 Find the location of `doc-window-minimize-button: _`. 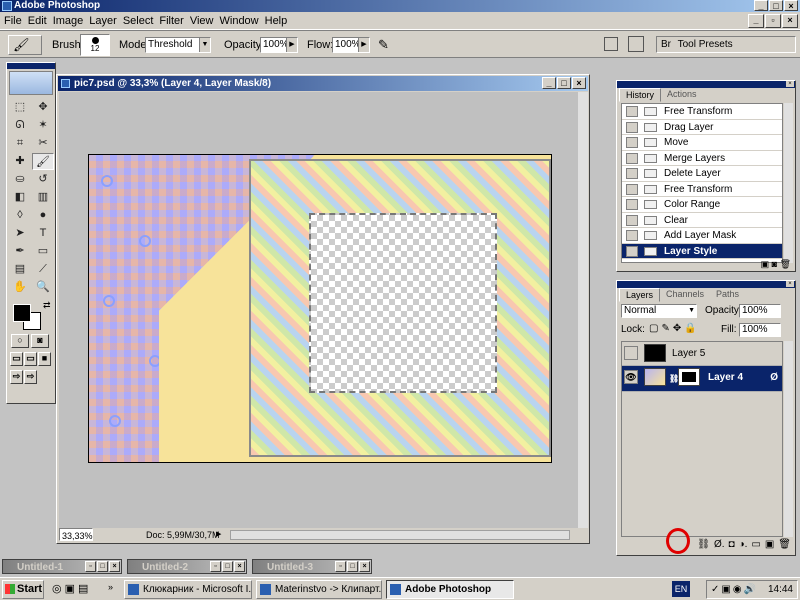

doc-window-minimize-button: _ is located at coordinates (549, 83).